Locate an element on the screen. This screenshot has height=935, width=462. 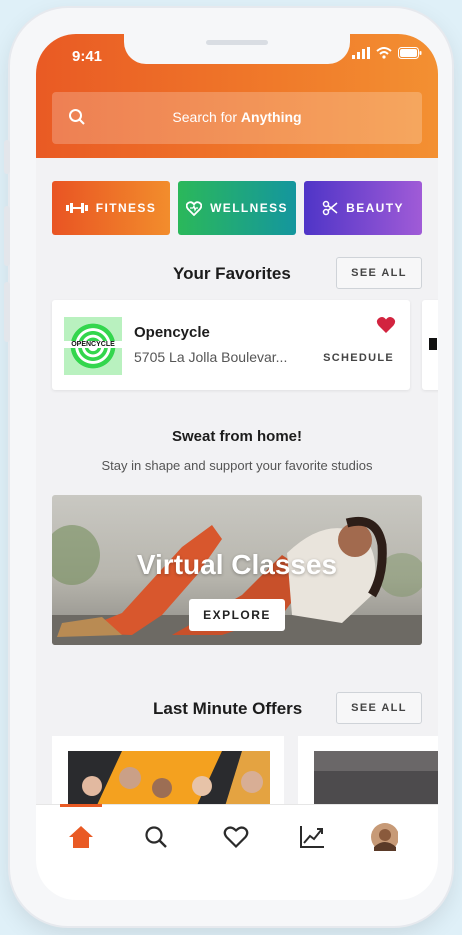
signal-icon is located at coordinates (361, 53).